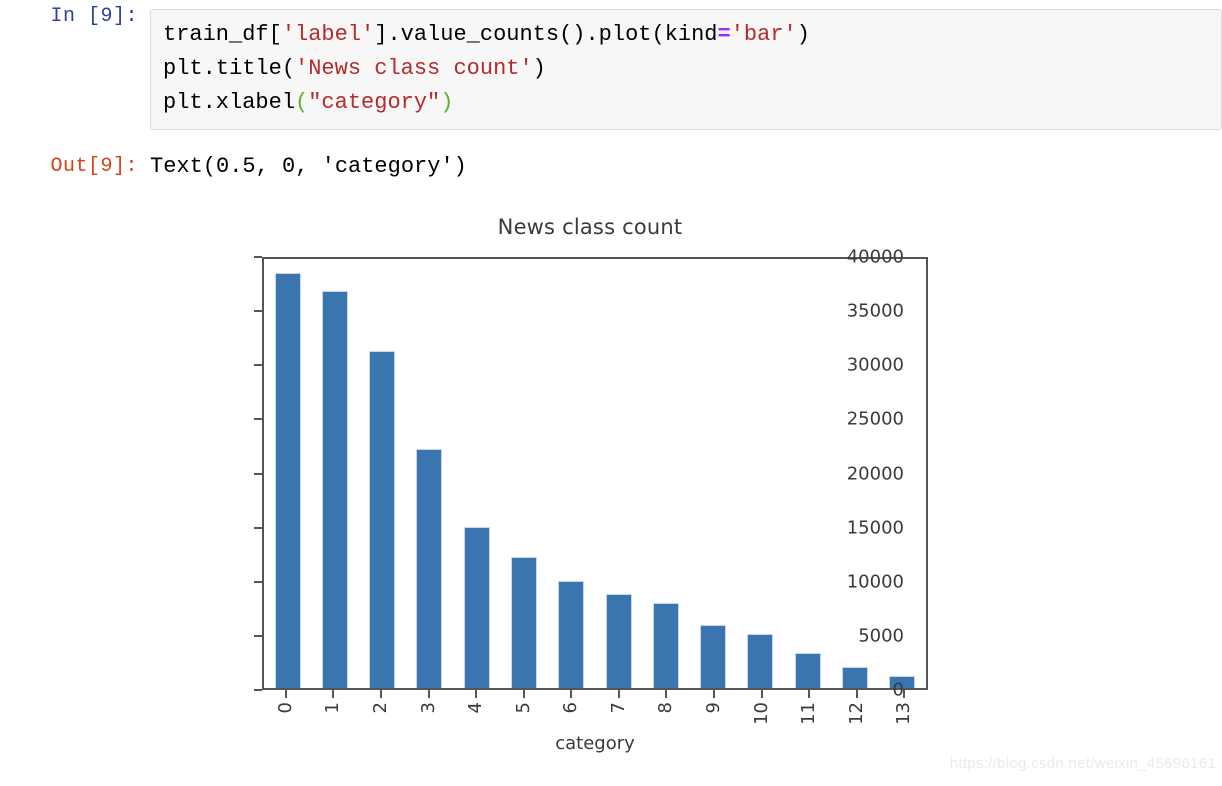  I want to click on x-tick-label: 6, so click(571, 708).